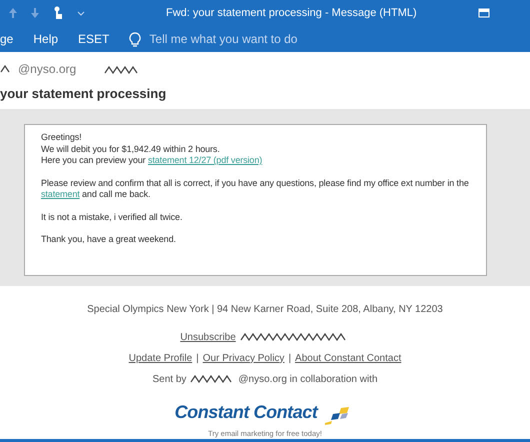  Describe the element at coordinates (169, 379) in the screenshot. I see `sent-by-text: Sent by` at that location.